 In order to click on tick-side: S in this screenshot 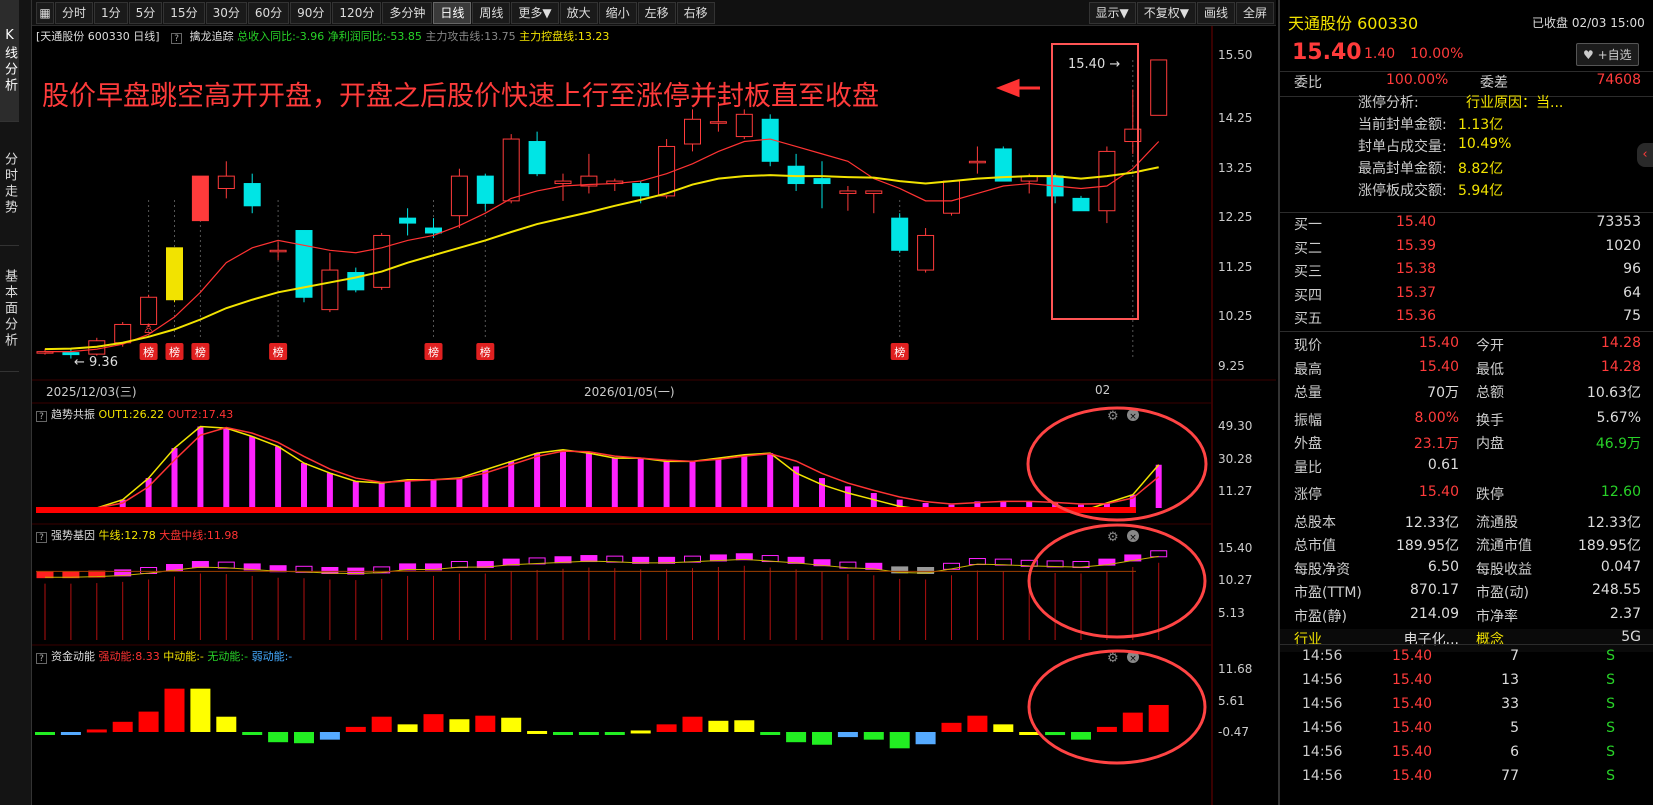, I will do `click(1610, 776)`.